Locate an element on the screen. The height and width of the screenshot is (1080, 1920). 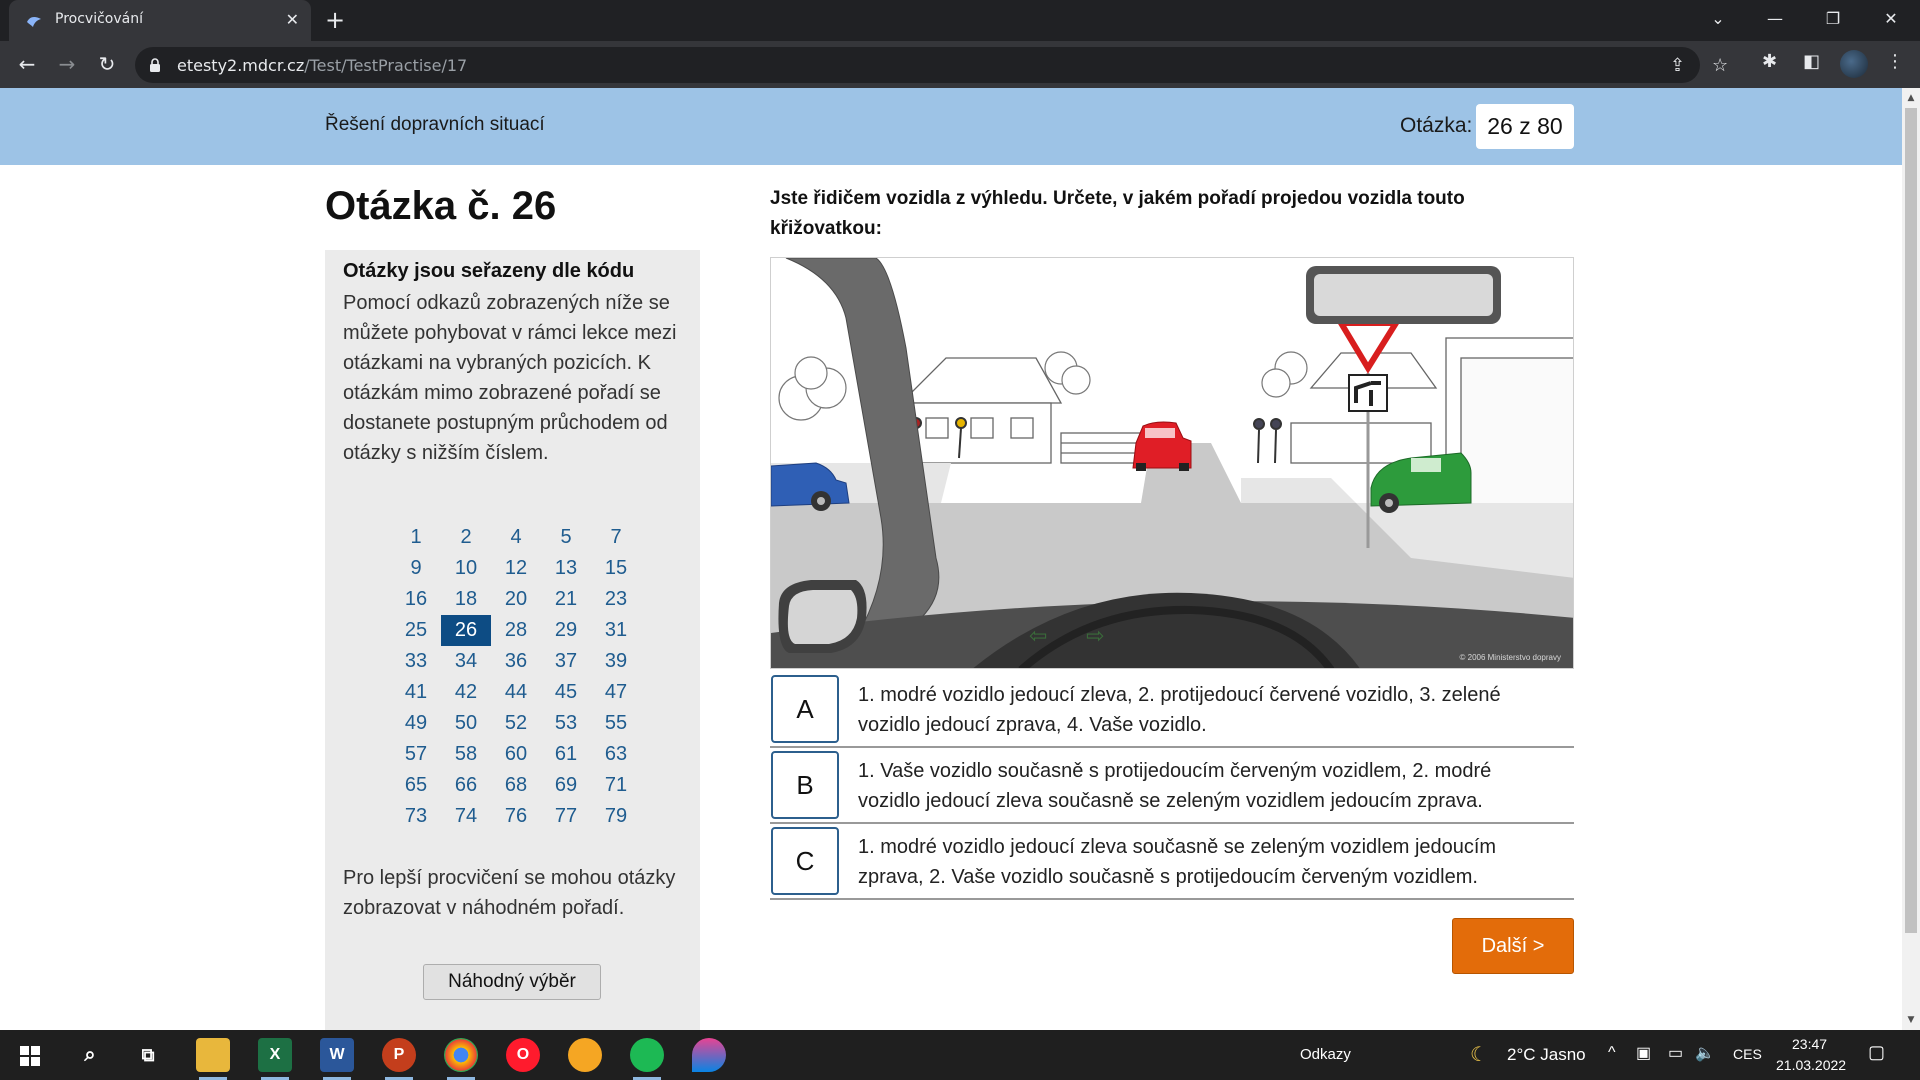
scrollbar-thumb is located at coordinates (1911, 520).